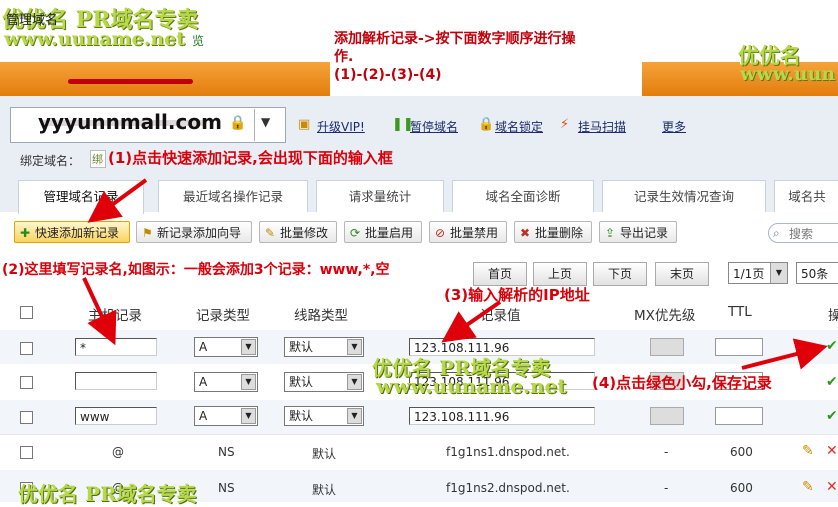  What do you see at coordinates (784, 354) in the screenshot?
I see `arrow-to-save-check` at bounding box center [784, 354].